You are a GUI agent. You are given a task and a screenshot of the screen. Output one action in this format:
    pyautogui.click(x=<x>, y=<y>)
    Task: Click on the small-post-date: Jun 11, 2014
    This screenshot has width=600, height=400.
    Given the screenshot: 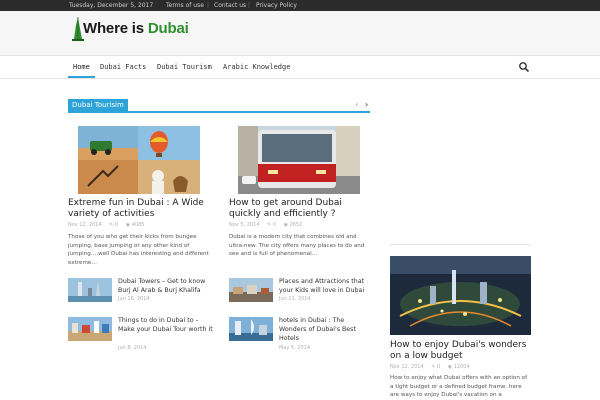 What is the action you would take?
    pyautogui.click(x=295, y=299)
    